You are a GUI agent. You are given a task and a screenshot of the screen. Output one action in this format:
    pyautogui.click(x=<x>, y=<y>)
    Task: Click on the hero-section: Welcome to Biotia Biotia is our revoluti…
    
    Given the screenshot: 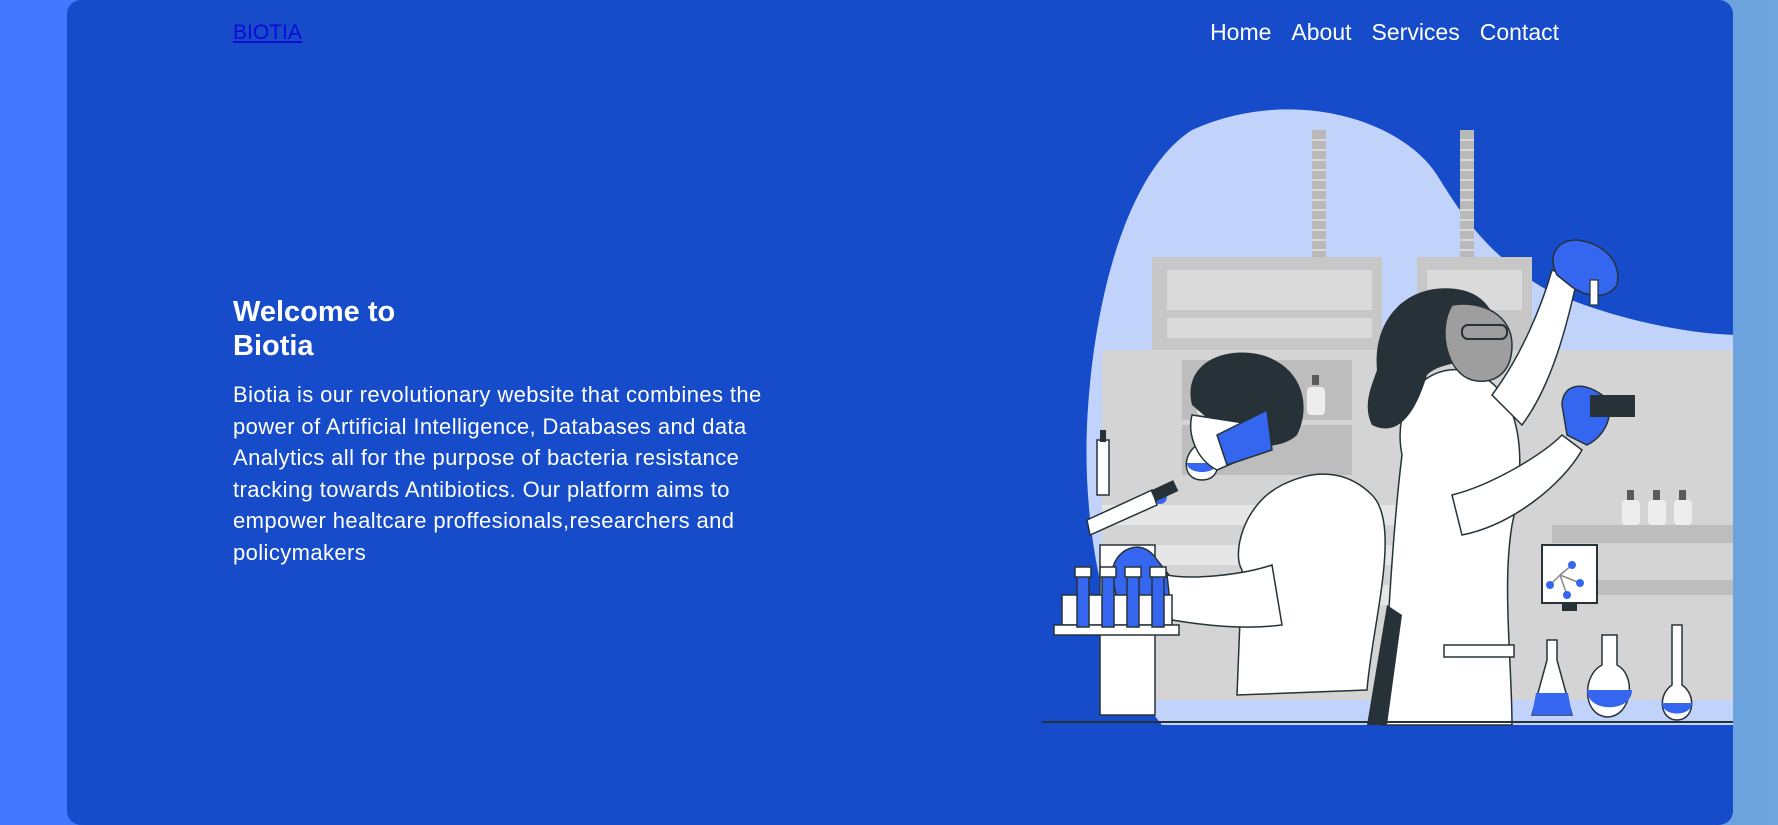 What is the action you would take?
    pyautogui.click(x=513, y=431)
    